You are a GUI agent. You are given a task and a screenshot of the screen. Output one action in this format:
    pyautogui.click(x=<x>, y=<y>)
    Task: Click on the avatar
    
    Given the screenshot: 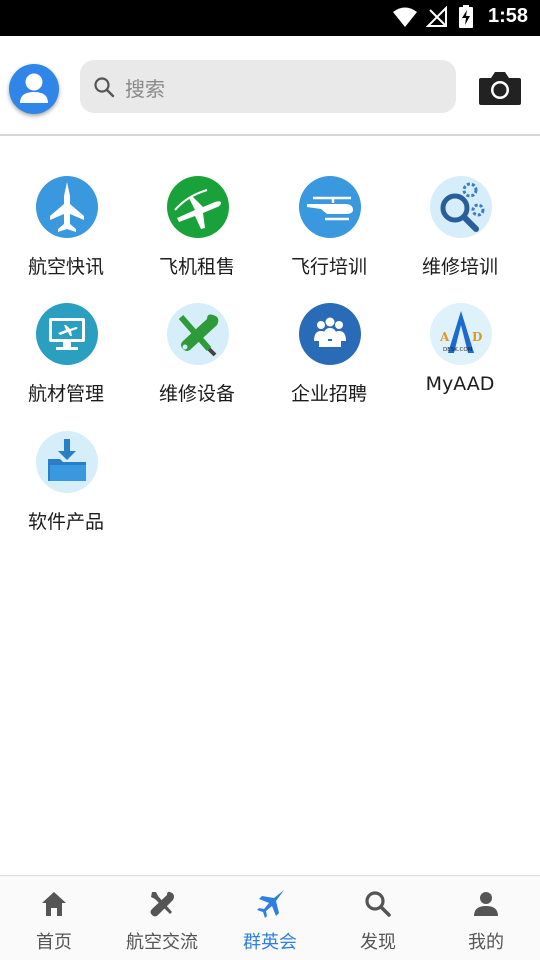 What is the action you would take?
    pyautogui.click(x=34, y=89)
    